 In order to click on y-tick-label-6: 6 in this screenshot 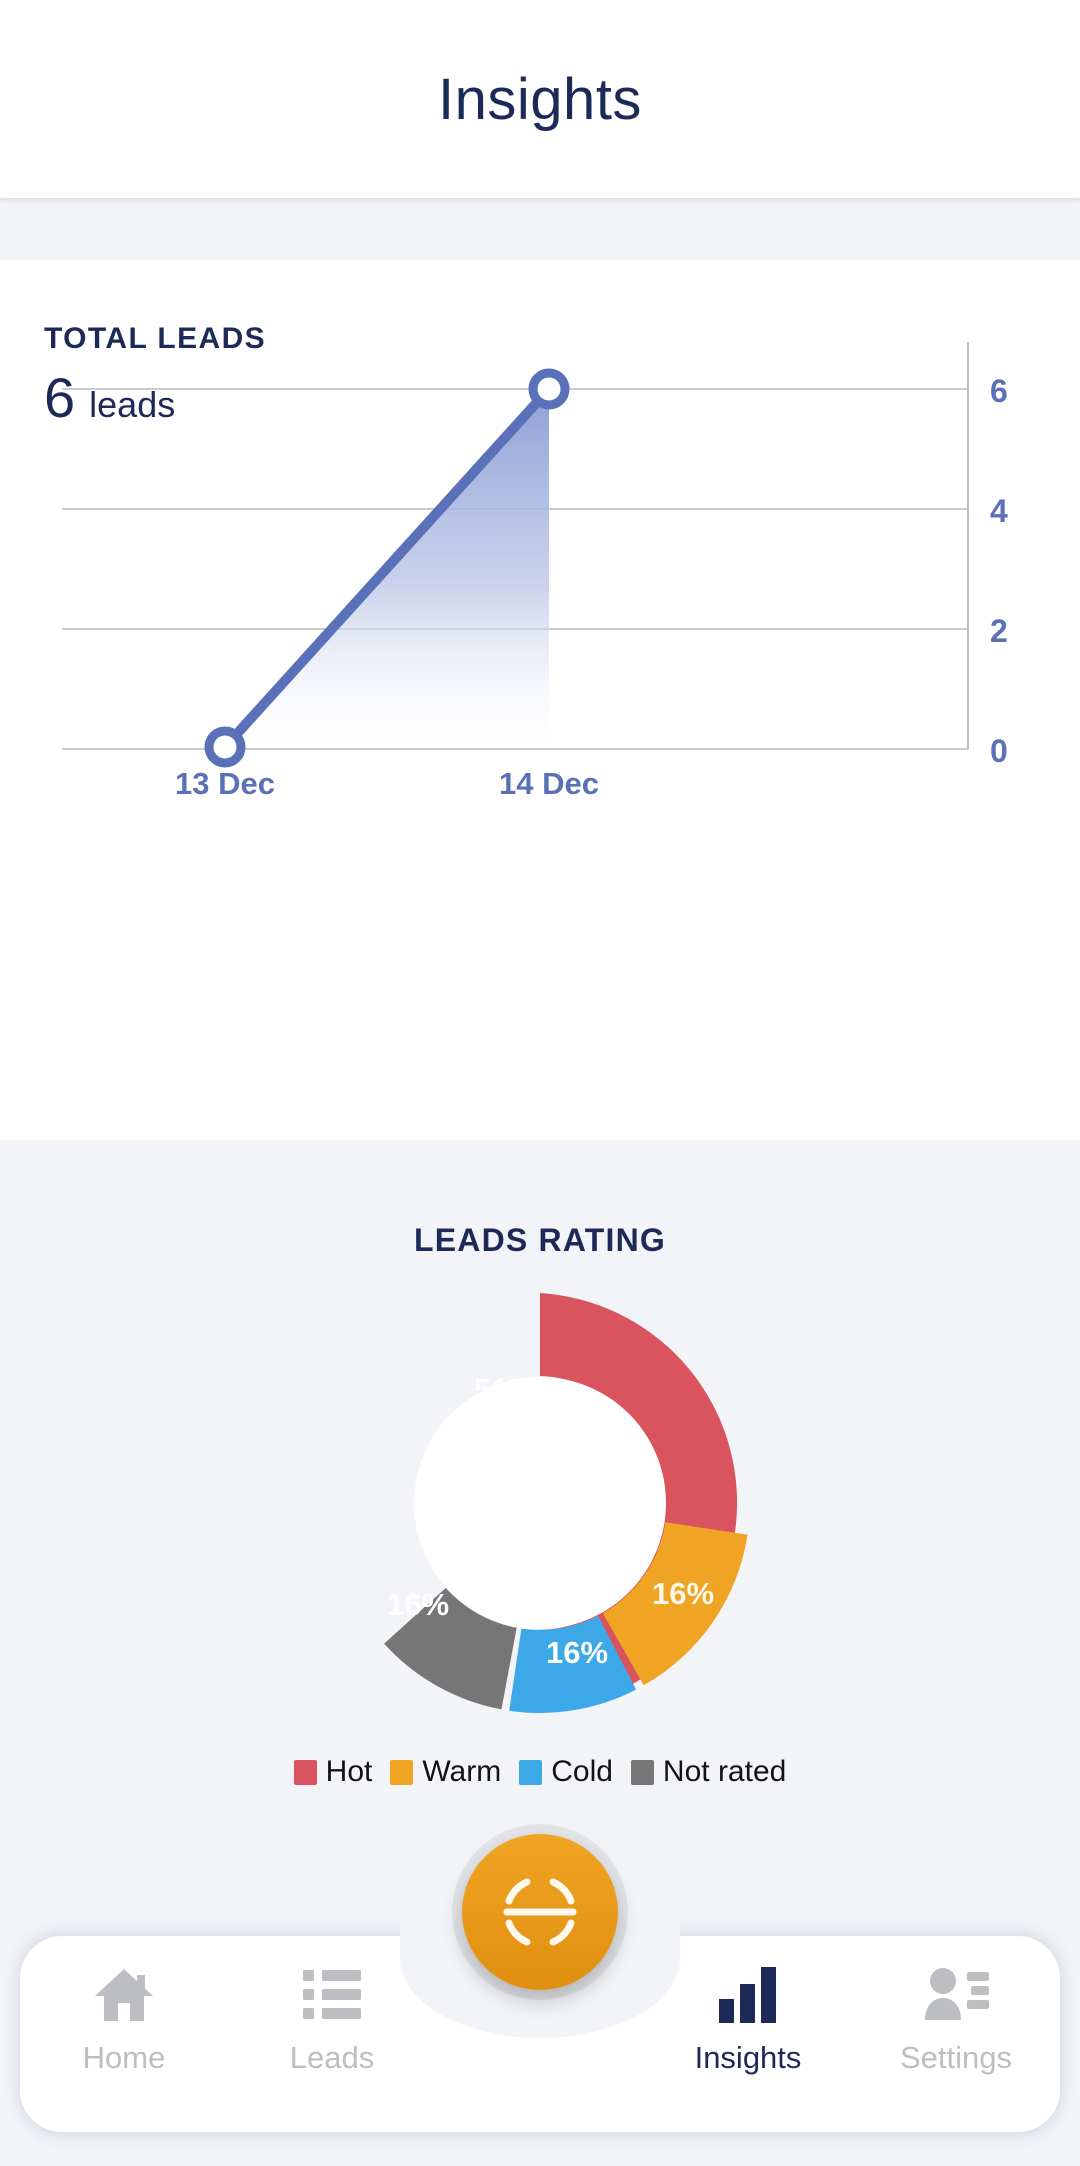, I will do `click(999, 391)`.